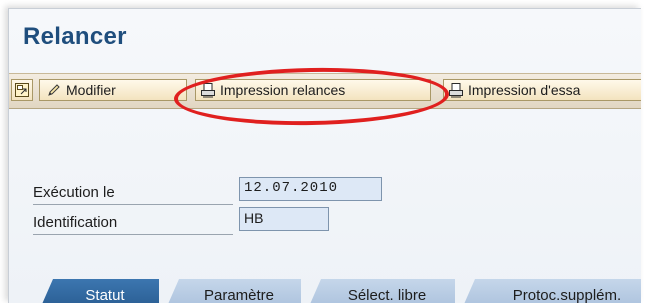 This screenshot has height=303, width=648. I want to click on modifier-button: Modifier, so click(113, 90).